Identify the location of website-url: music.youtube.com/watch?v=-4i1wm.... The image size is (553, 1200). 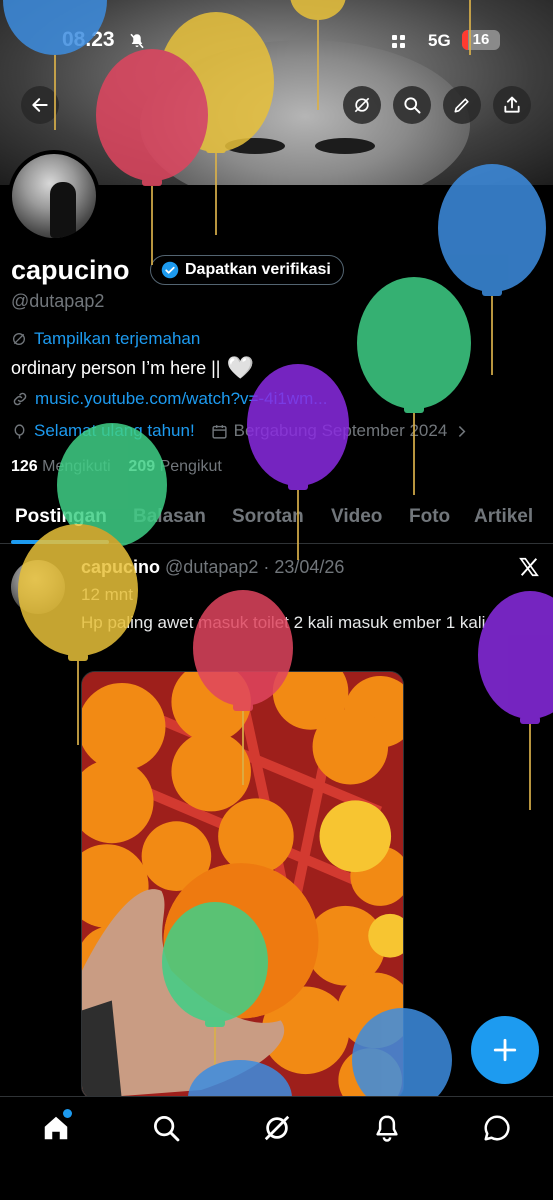
(181, 398).